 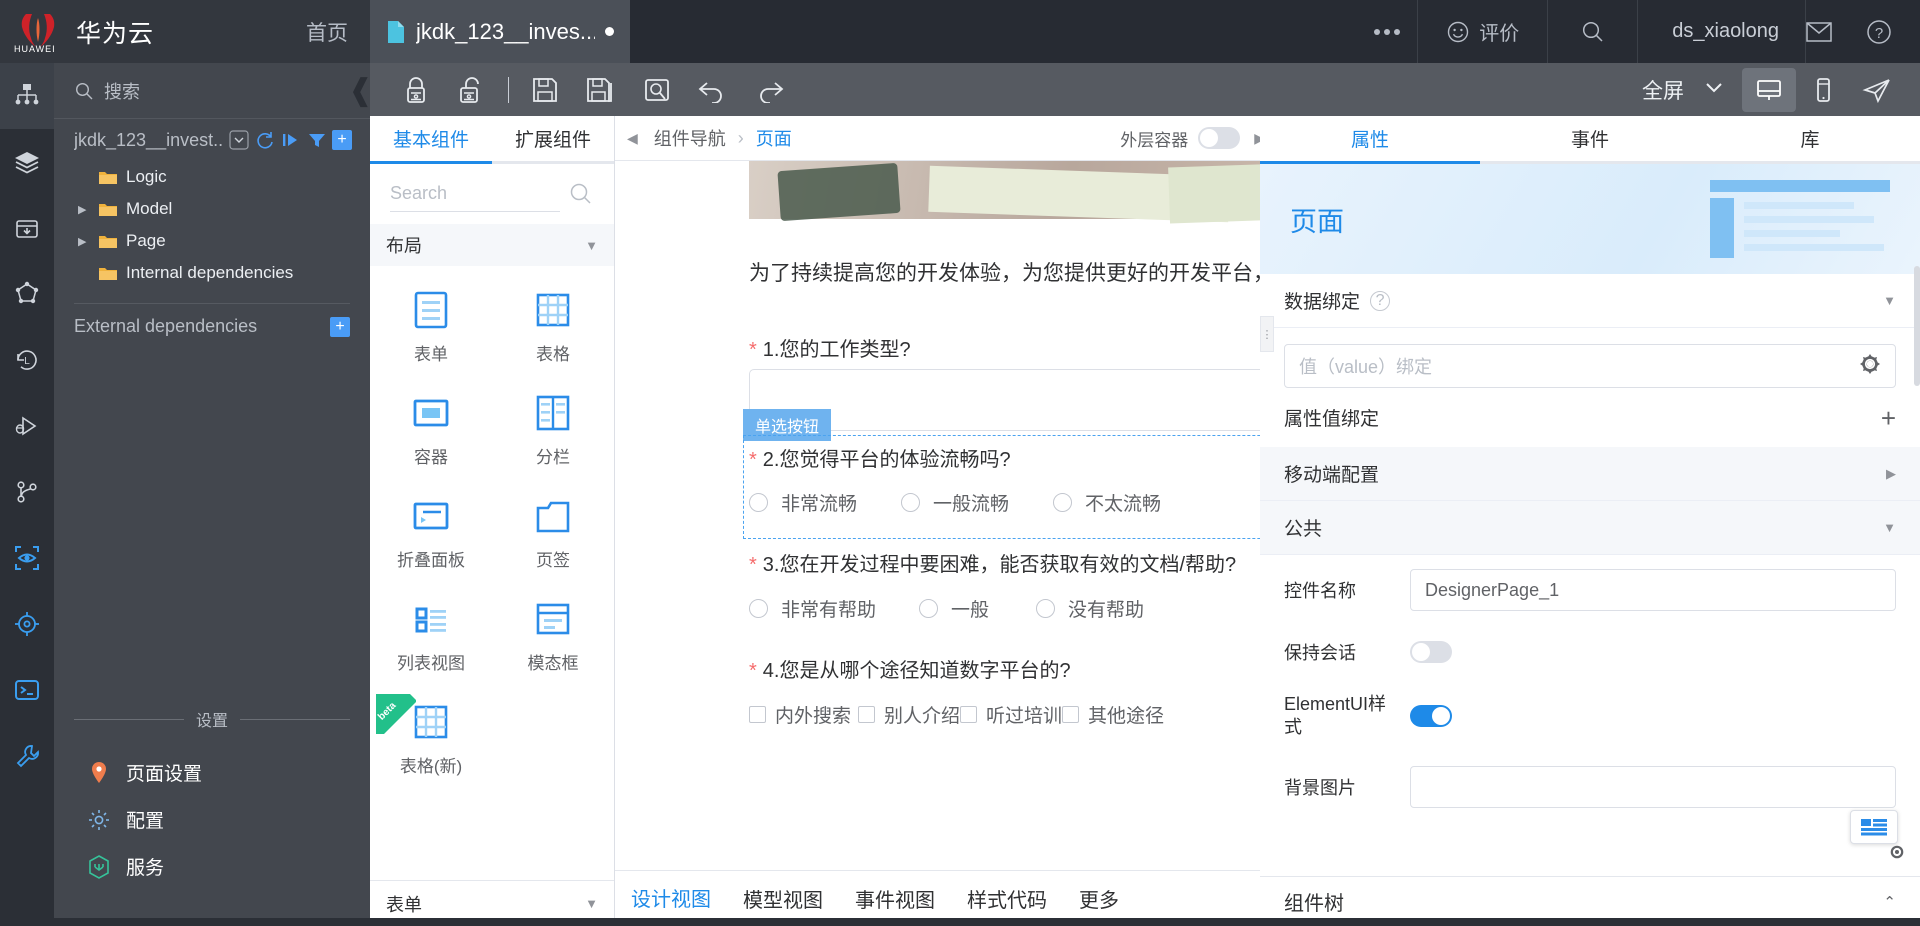 I want to click on attribute-binding-row: 属性值绑定 +, so click(x=1590, y=425).